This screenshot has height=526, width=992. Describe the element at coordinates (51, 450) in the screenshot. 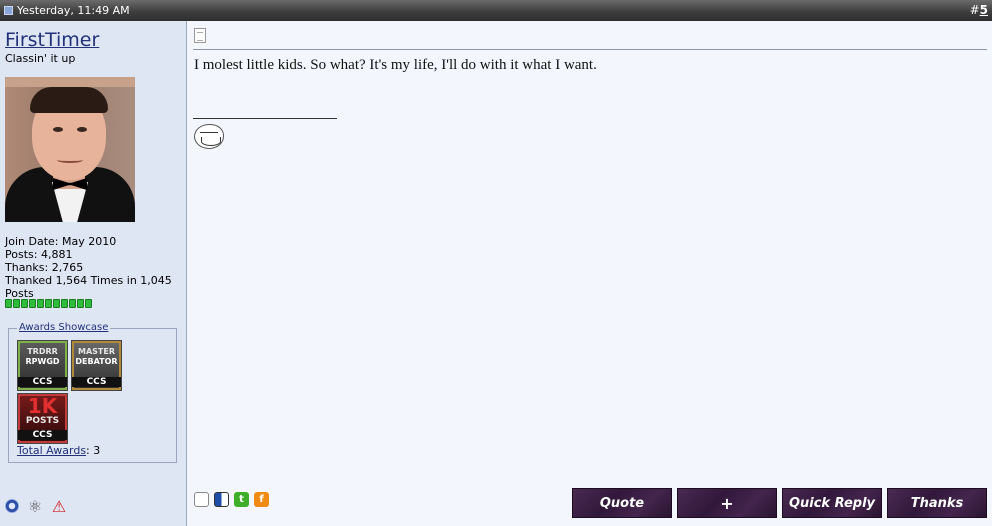

I see `total-awards-link: Total Awards` at that location.